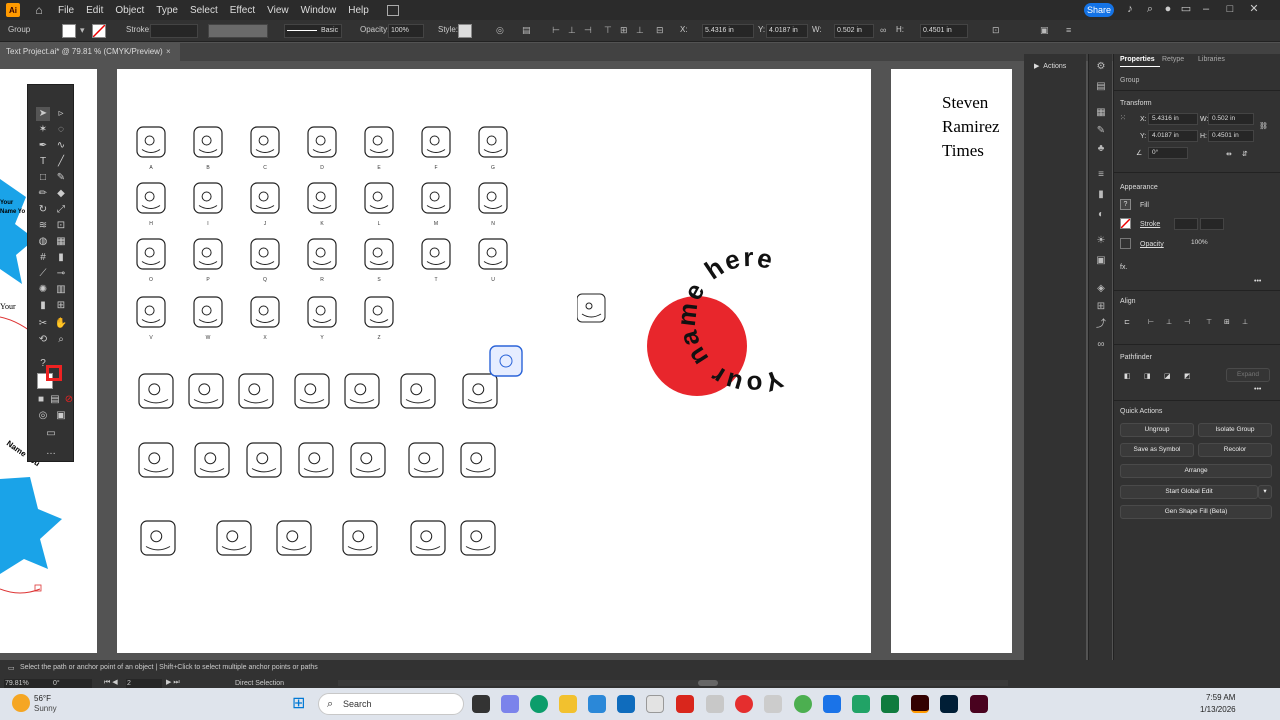 Image resolution: width=1280 pixels, height=720 pixels. I want to click on isolate-icon: ▣, so click(1045, 30).